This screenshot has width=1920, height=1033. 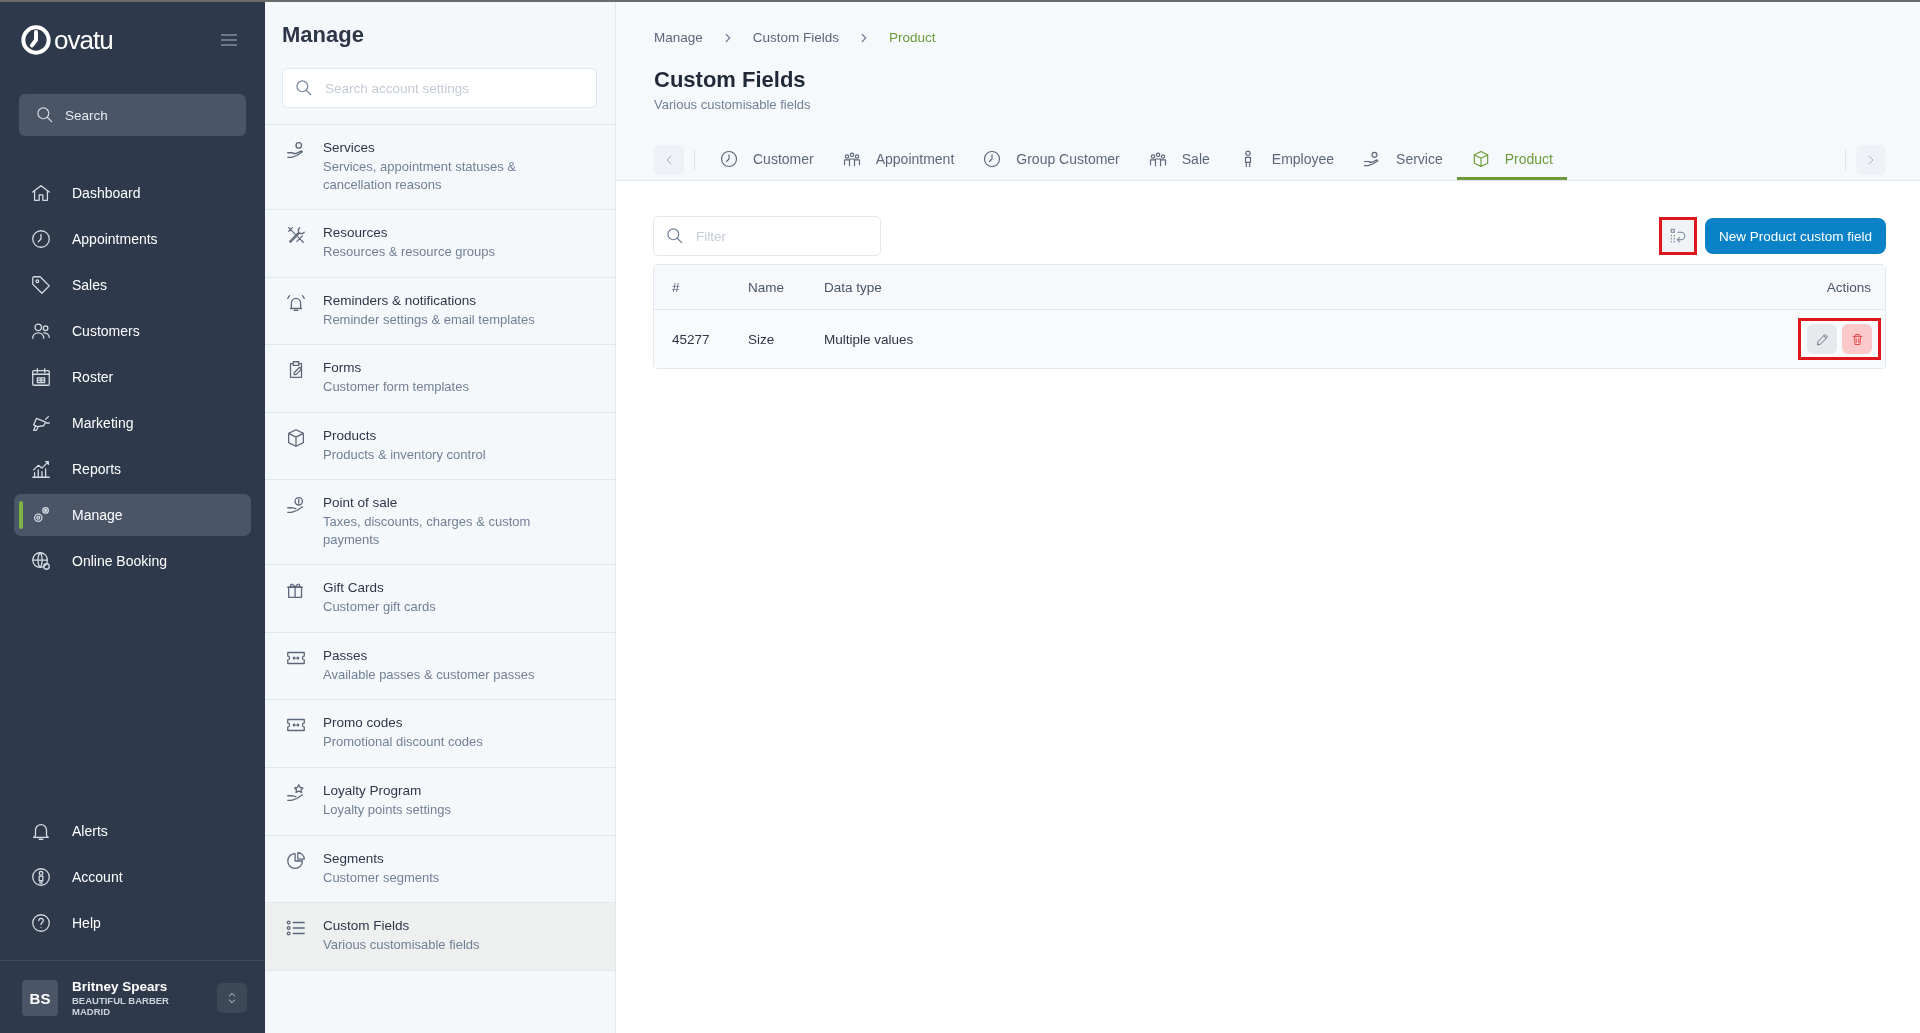 What do you see at coordinates (132, 423) in the screenshot?
I see `nav-item: Marketing` at bounding box center [132, 423].